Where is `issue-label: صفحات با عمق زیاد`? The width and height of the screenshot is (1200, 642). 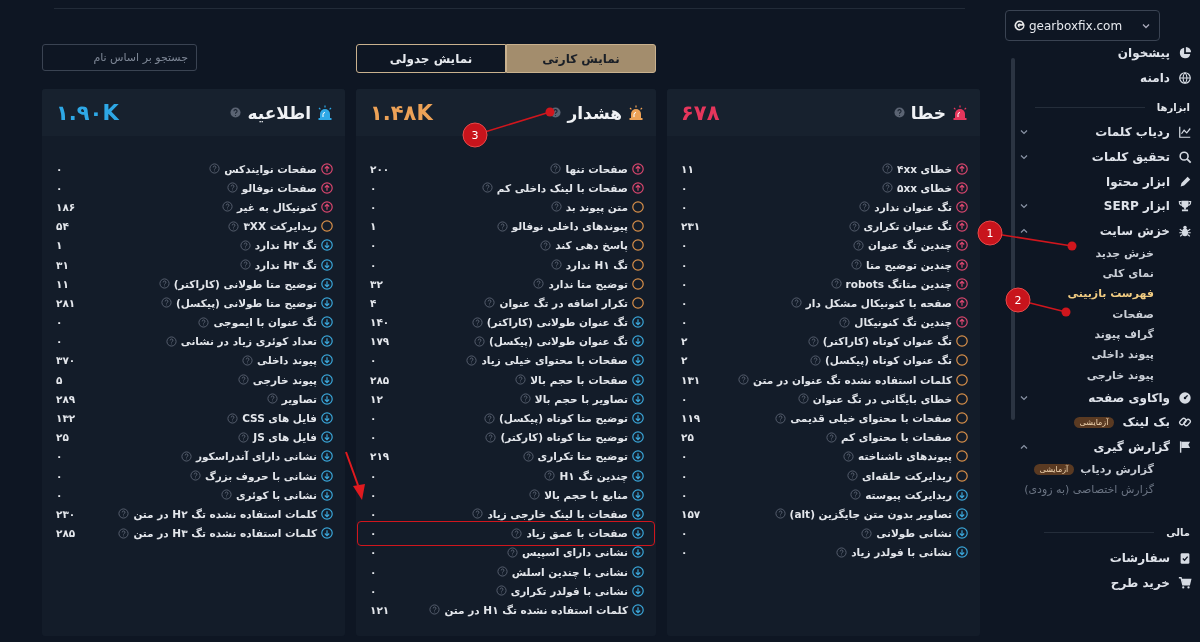
issue-label: صفحات با عمق زیاد is located at coordinates (577, 533).